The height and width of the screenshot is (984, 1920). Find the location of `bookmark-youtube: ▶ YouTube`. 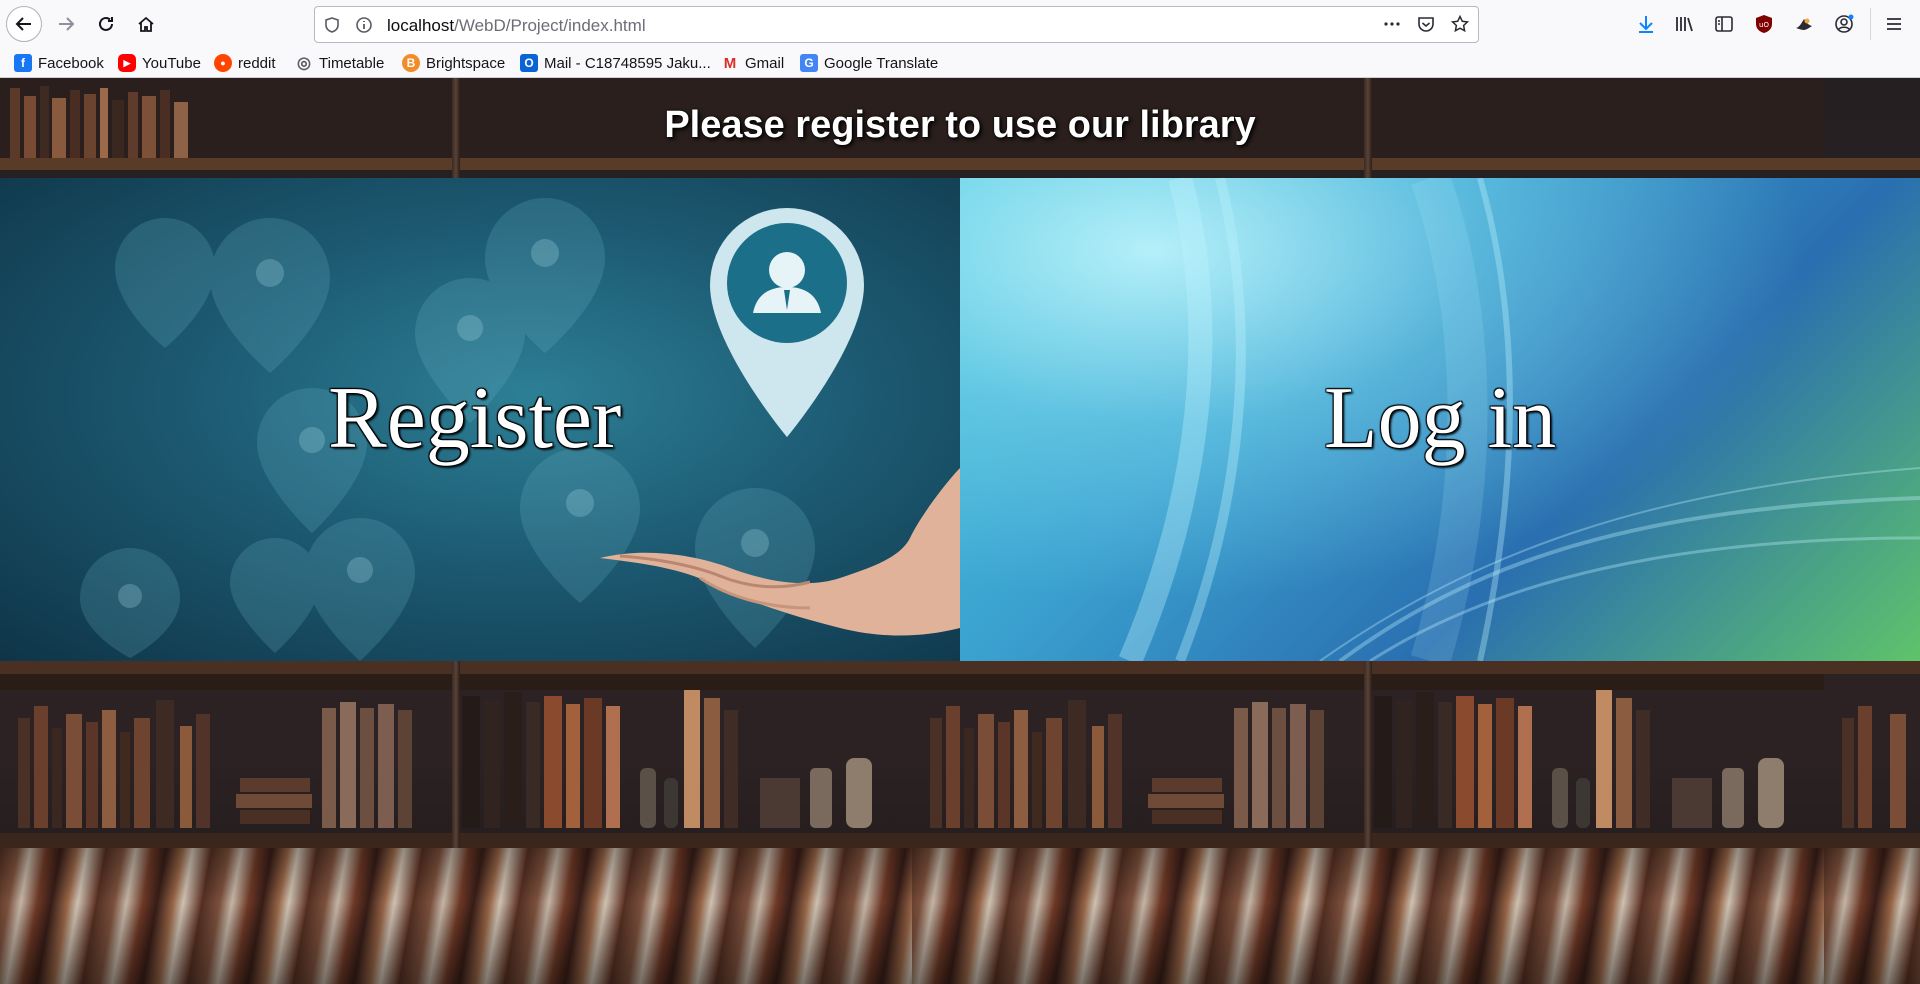

bookmark-youtube: ▶ YouTube is located at coordinates (159, 63).